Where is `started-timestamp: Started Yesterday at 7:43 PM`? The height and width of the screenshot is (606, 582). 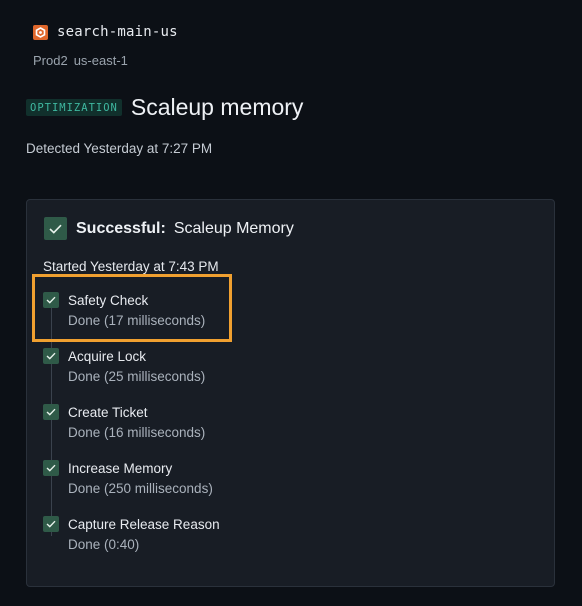
started-timestamp: Started Yesterday at 7:43 PM is located at coordinates (131, 266).